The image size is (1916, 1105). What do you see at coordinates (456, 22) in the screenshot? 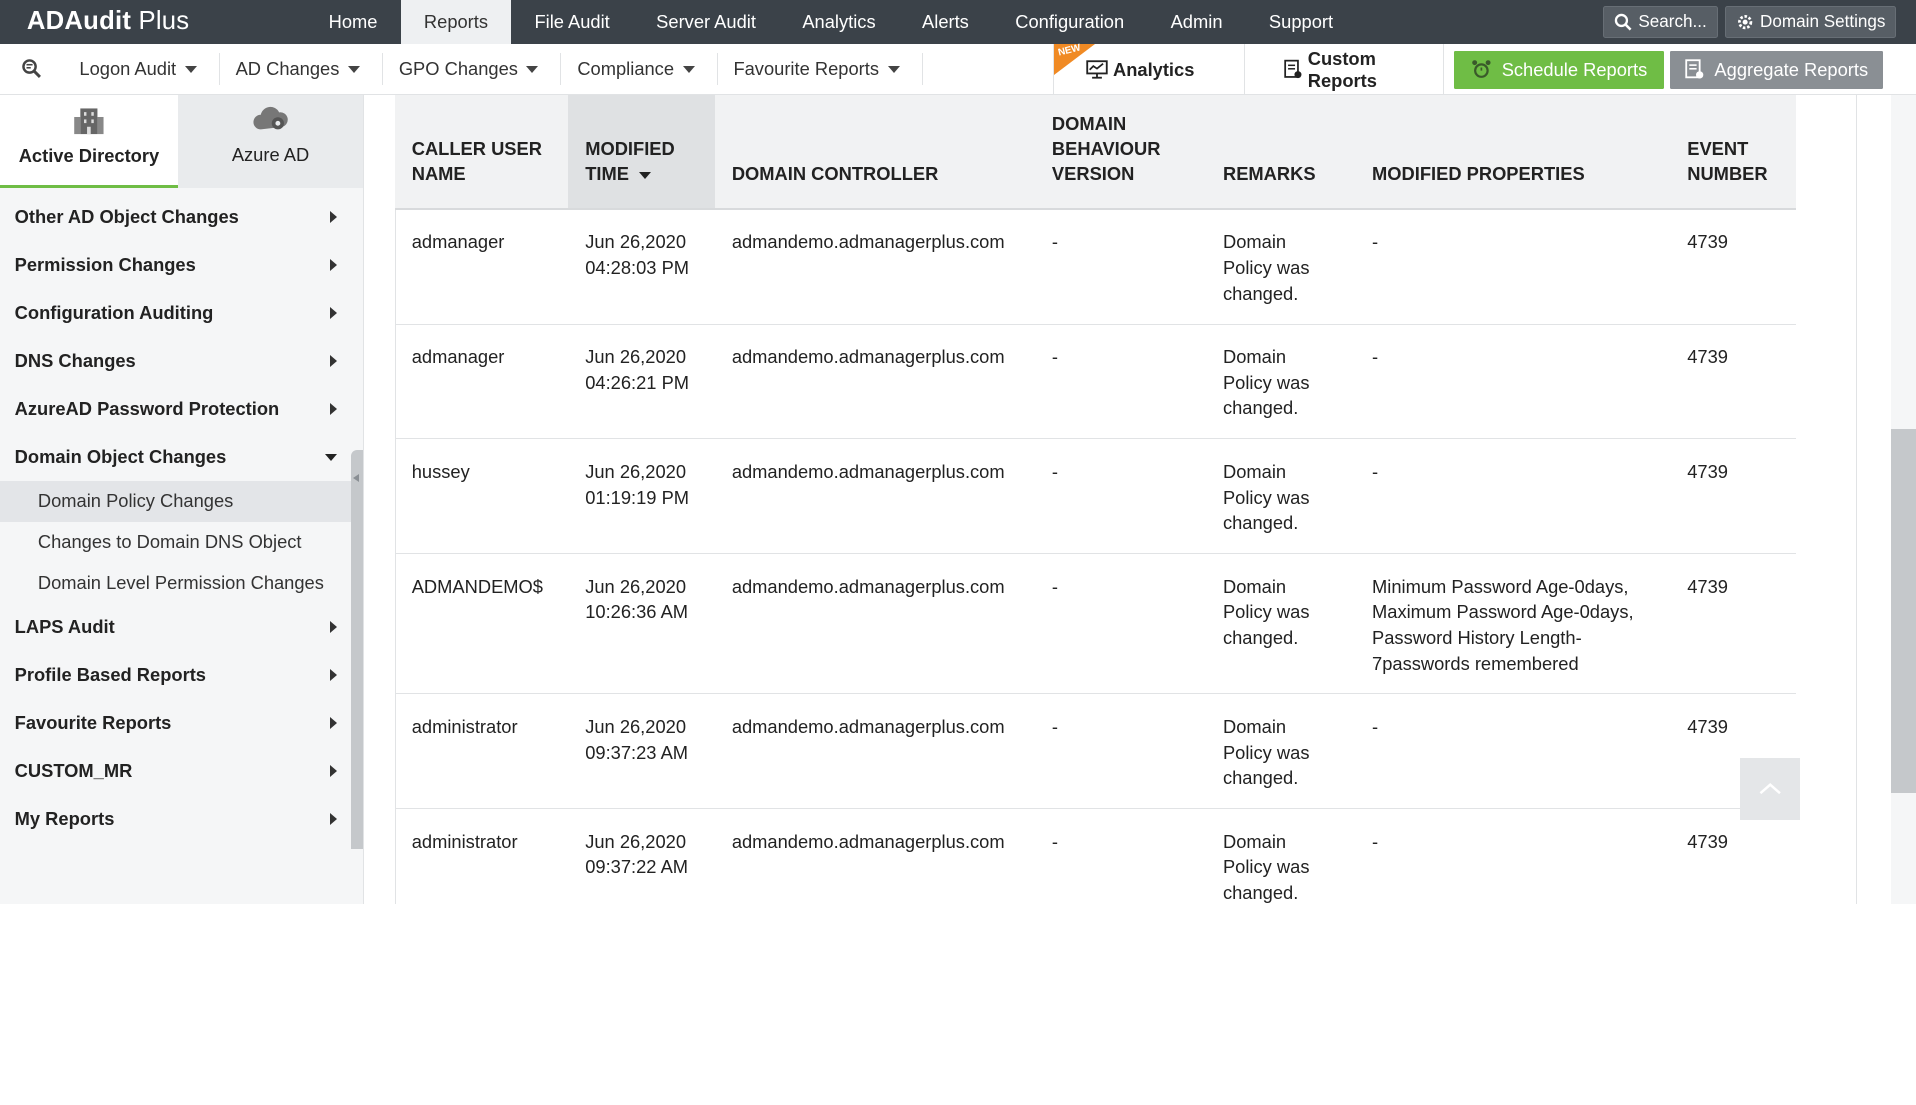
I see `tab-reports: Reports` at bounding box center [456, 22].